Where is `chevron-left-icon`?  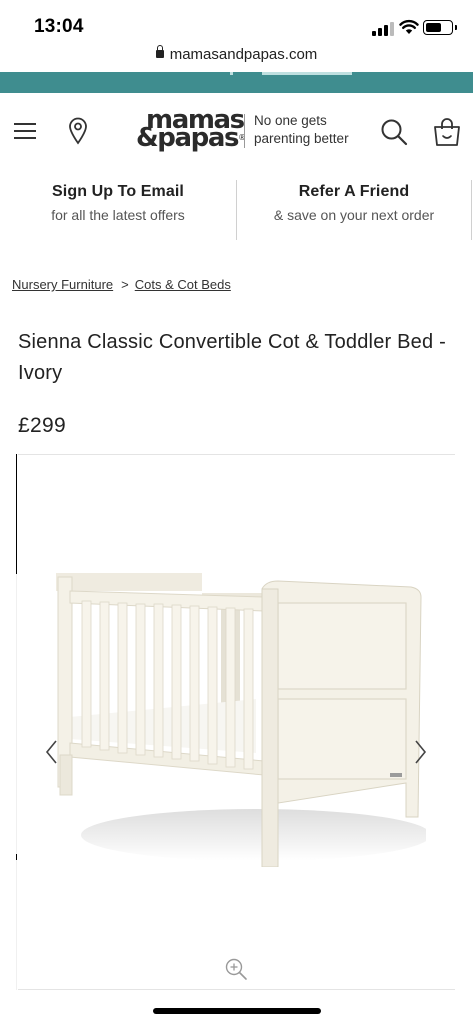
chevron-left-icon is located at coordinates (52, 752).